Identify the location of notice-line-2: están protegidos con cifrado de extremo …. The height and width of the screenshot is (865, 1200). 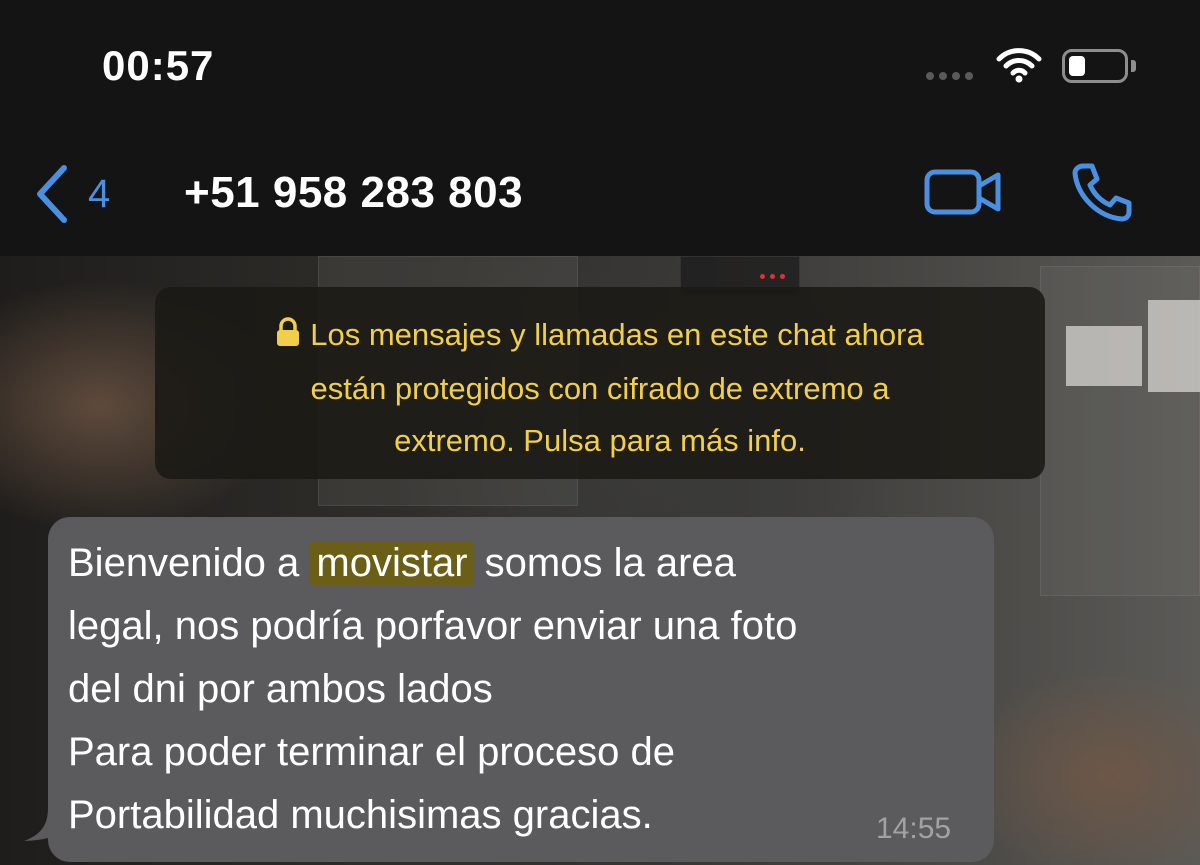
(600, 388).